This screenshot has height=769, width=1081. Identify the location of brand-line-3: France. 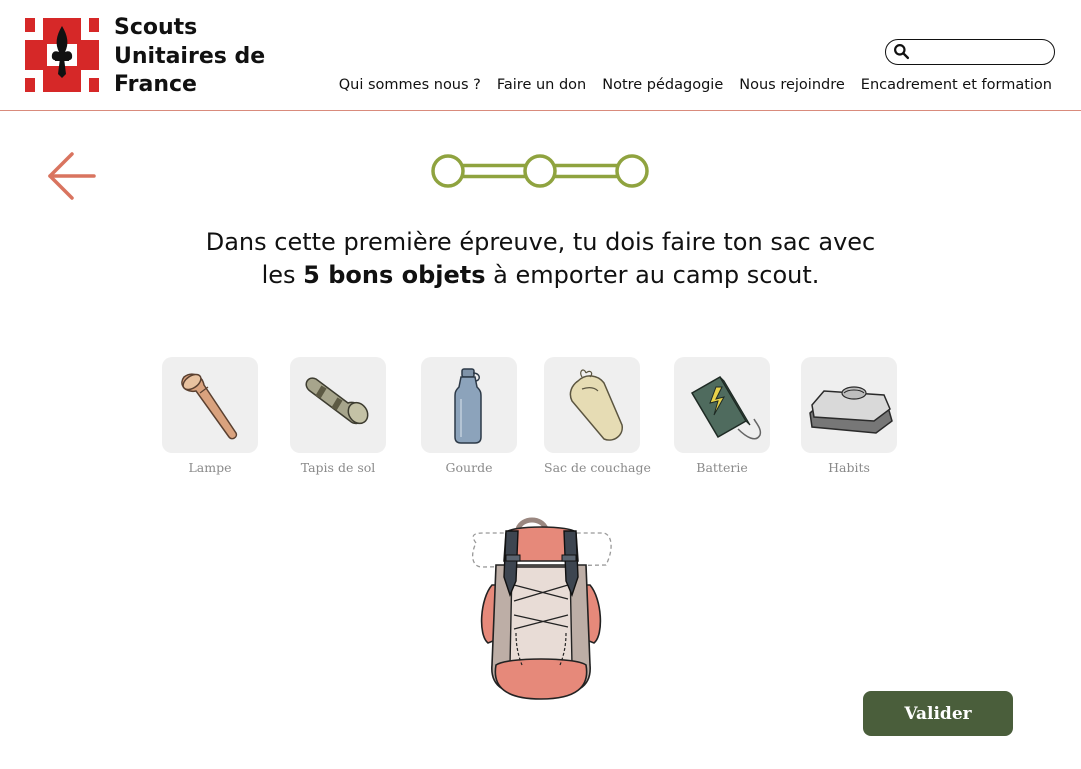
(155, 84).